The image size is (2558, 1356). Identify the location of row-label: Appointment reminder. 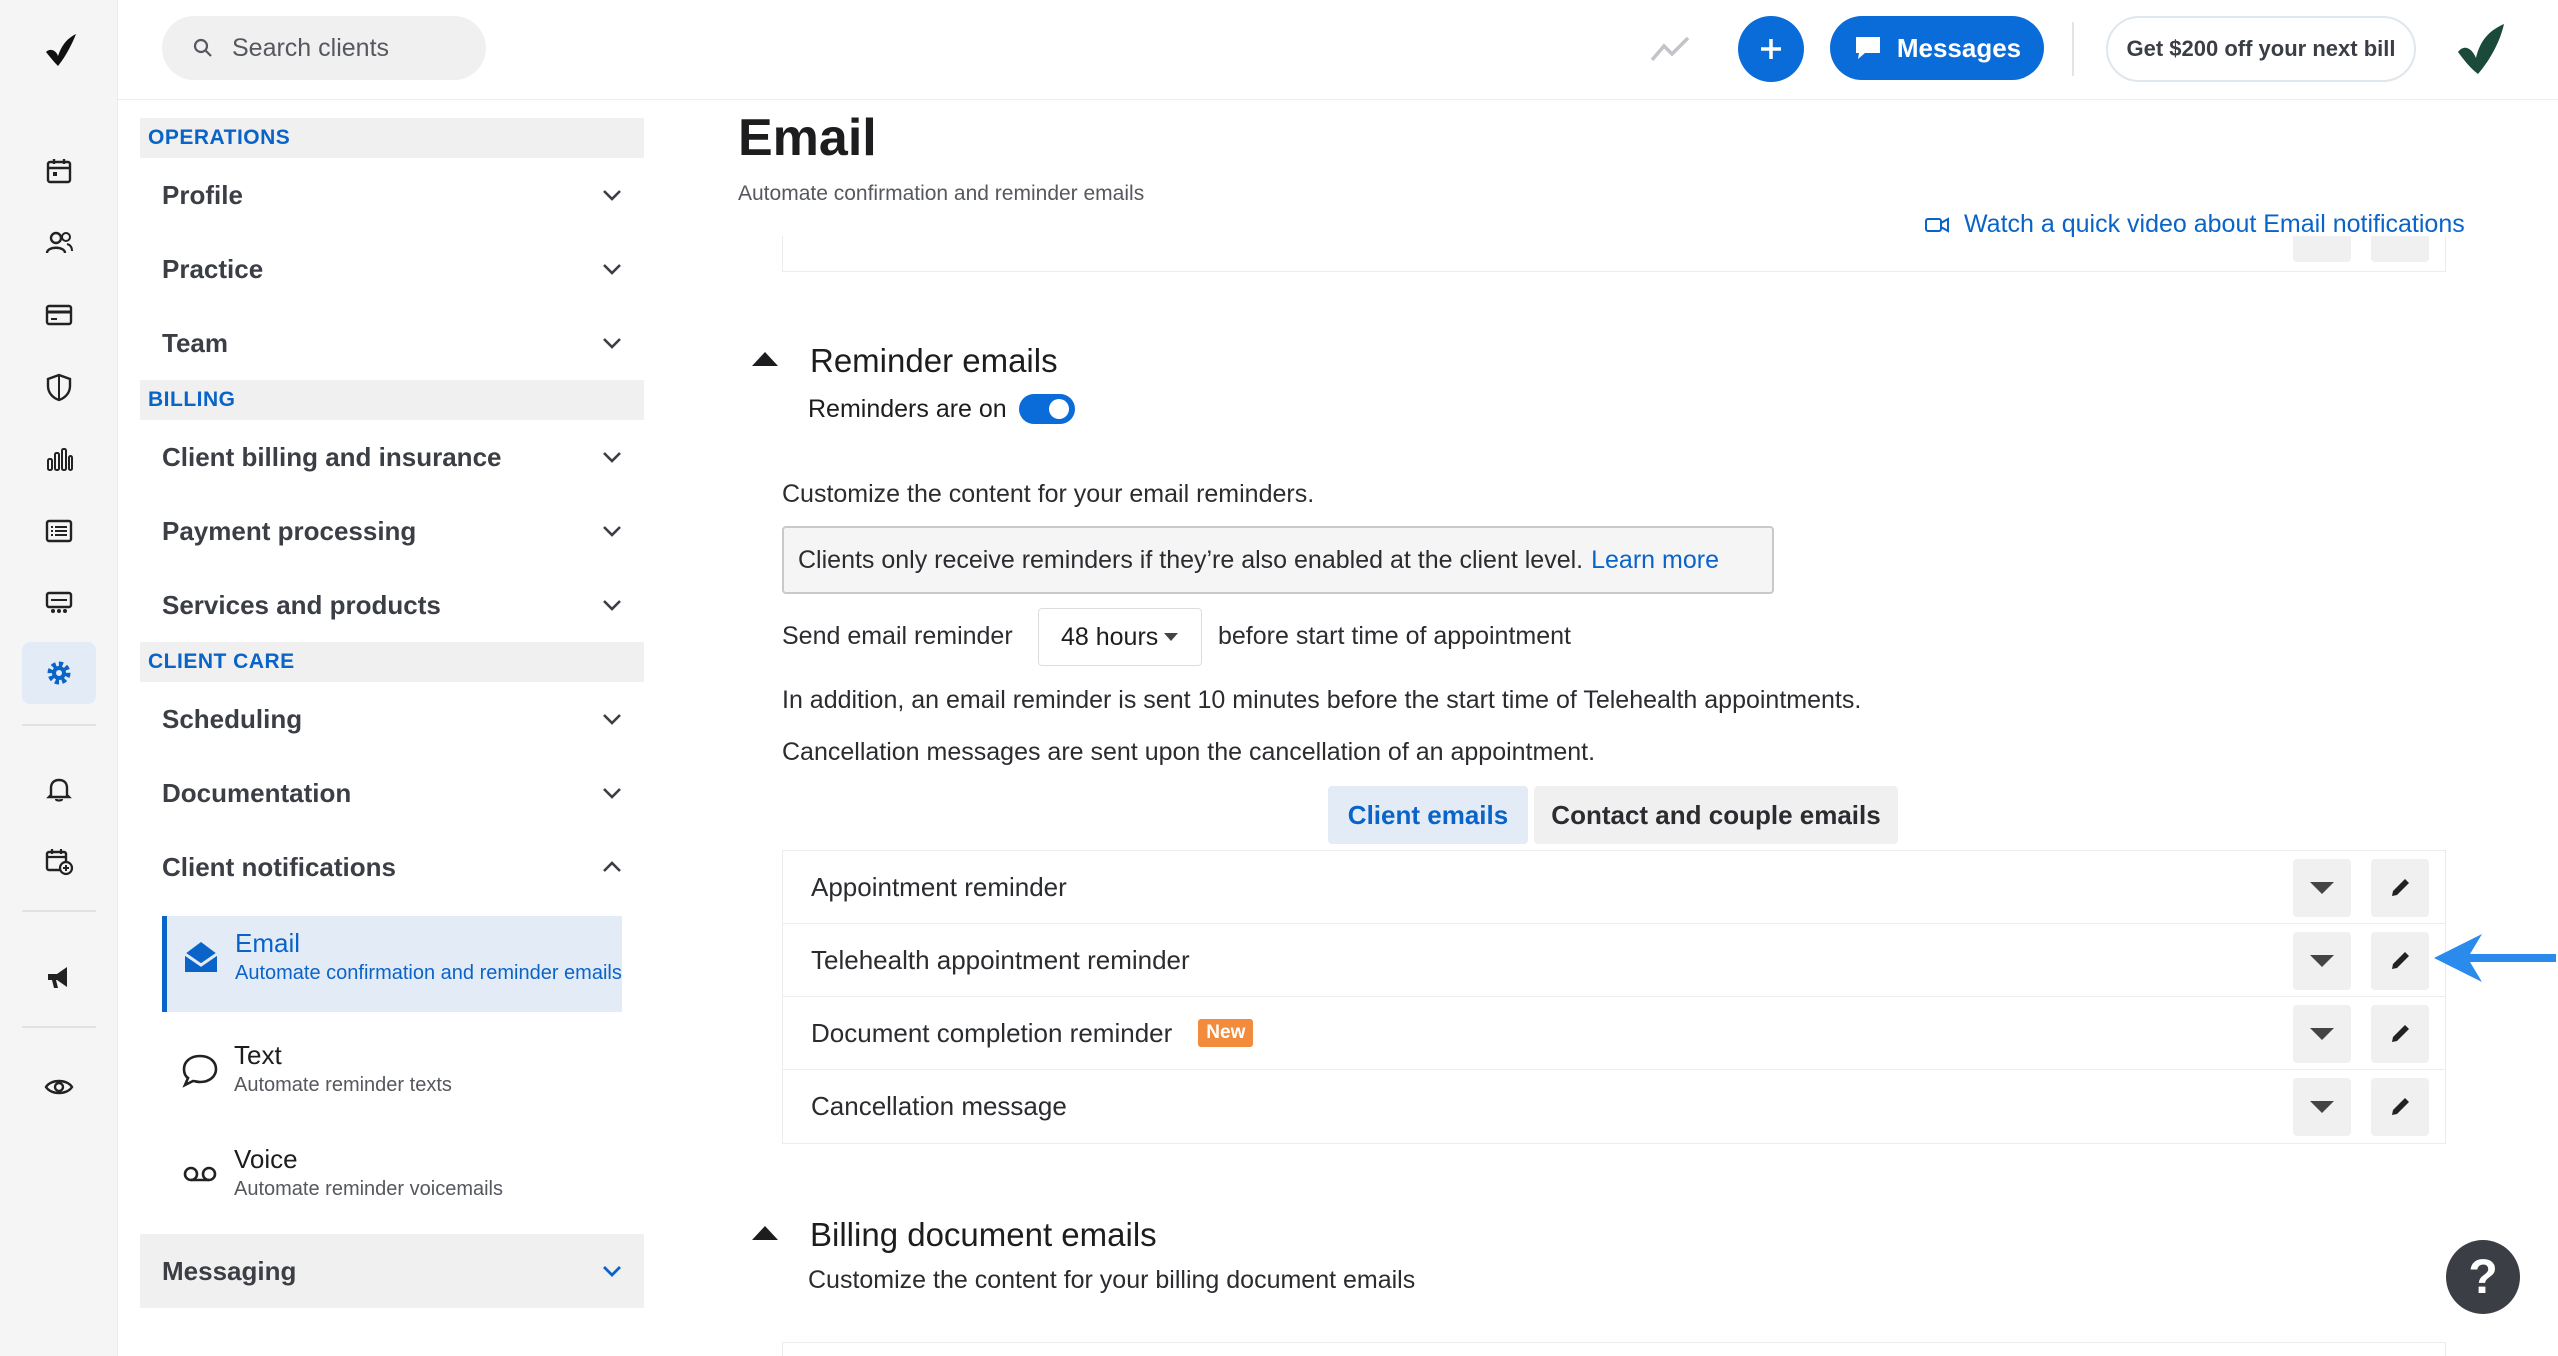
(939, 886).